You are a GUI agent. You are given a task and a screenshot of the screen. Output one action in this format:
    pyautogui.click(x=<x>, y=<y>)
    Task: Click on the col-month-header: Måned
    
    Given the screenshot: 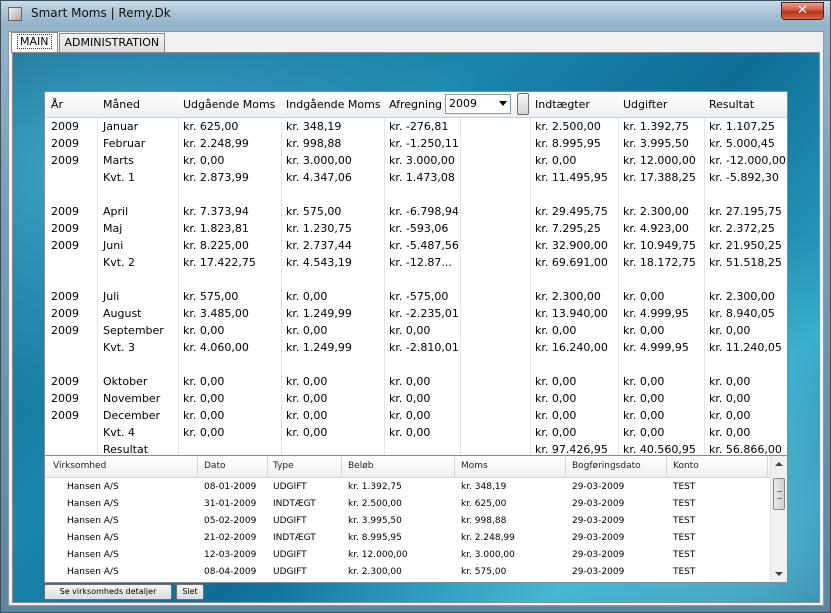 What is the action you would take?
    pyautogui.click(x=121, y=104)
    